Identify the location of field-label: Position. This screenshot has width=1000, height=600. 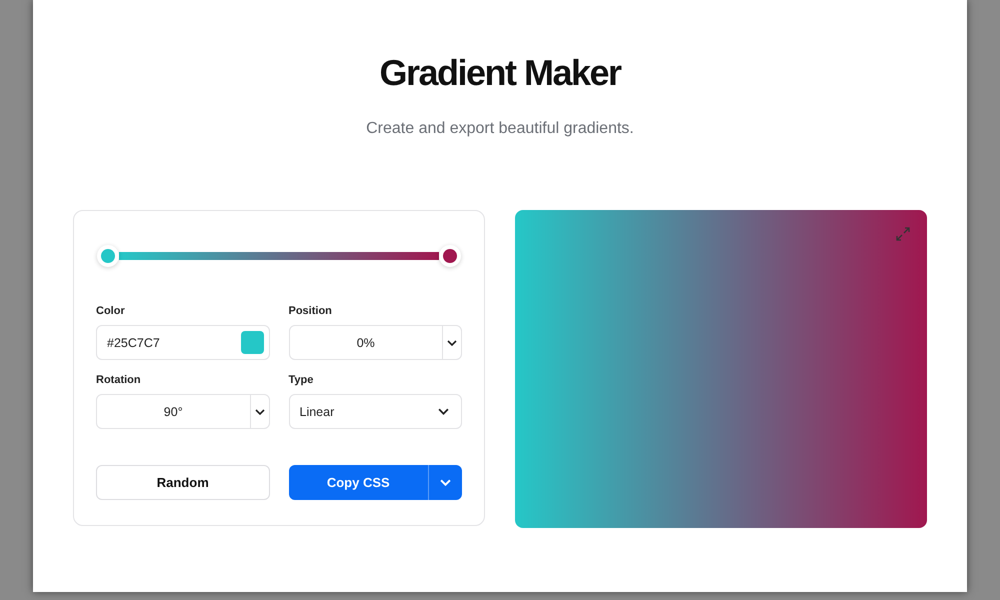
(310, 311).